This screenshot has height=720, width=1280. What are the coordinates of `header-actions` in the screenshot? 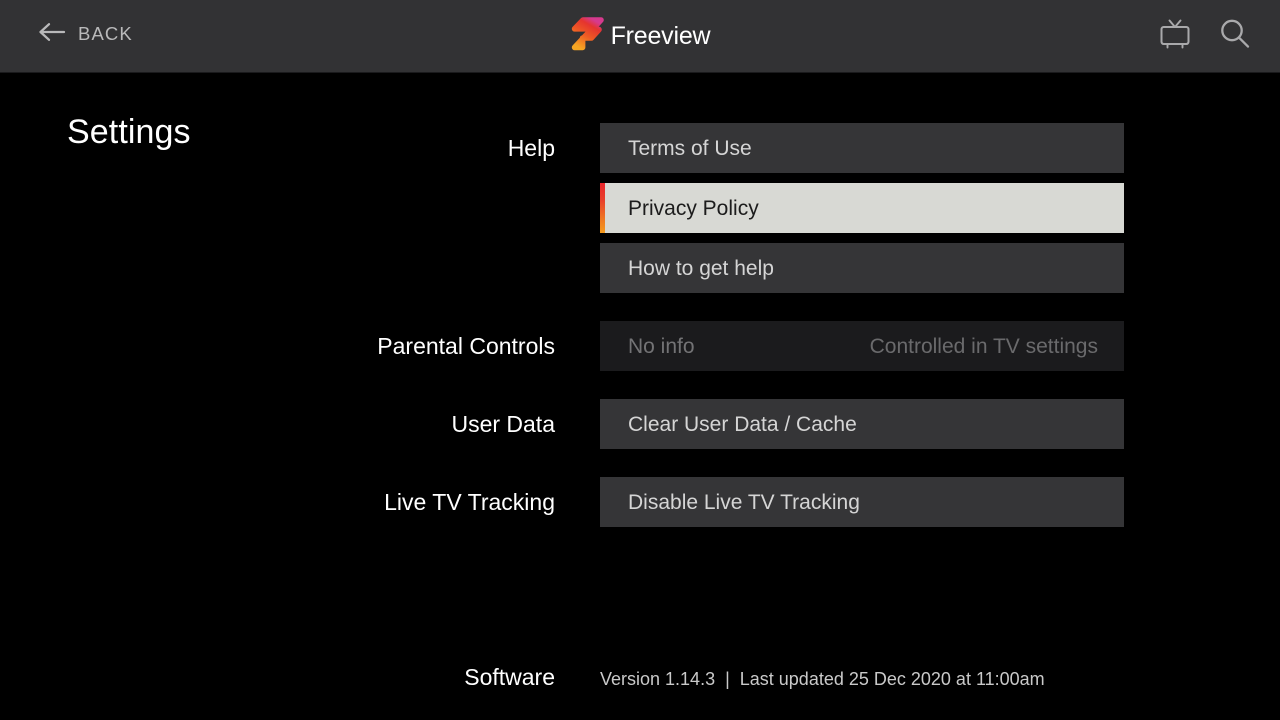 It's located at (1205, 36).